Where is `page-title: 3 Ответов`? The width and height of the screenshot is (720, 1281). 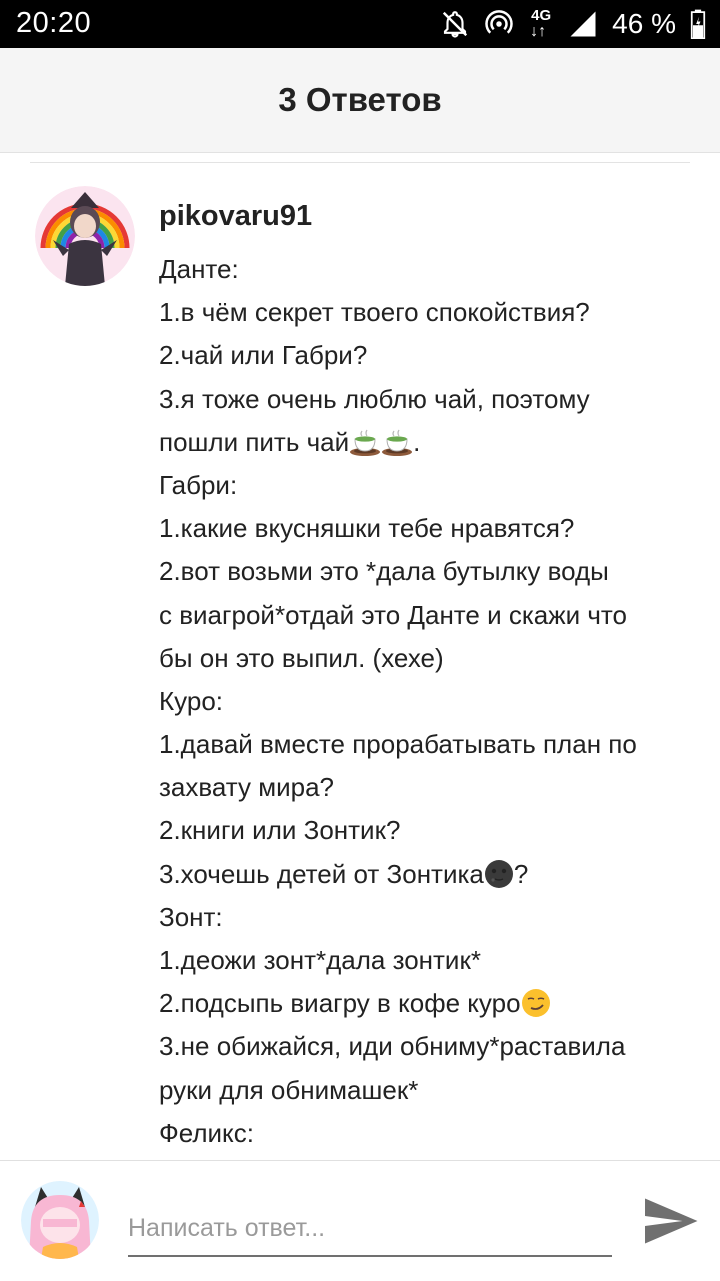
page-title: 3 Ответов is located at coordinates (360, 99).